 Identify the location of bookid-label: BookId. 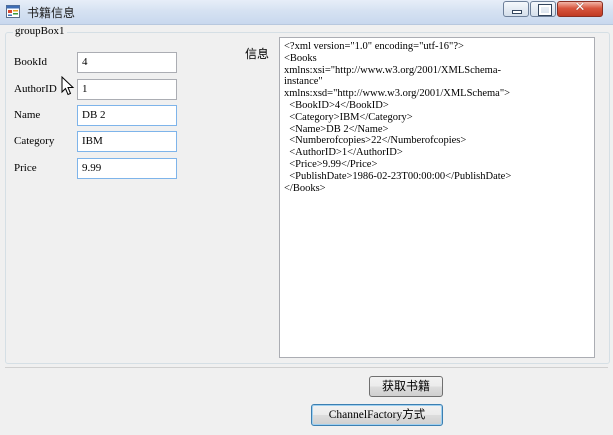
(30, 62).